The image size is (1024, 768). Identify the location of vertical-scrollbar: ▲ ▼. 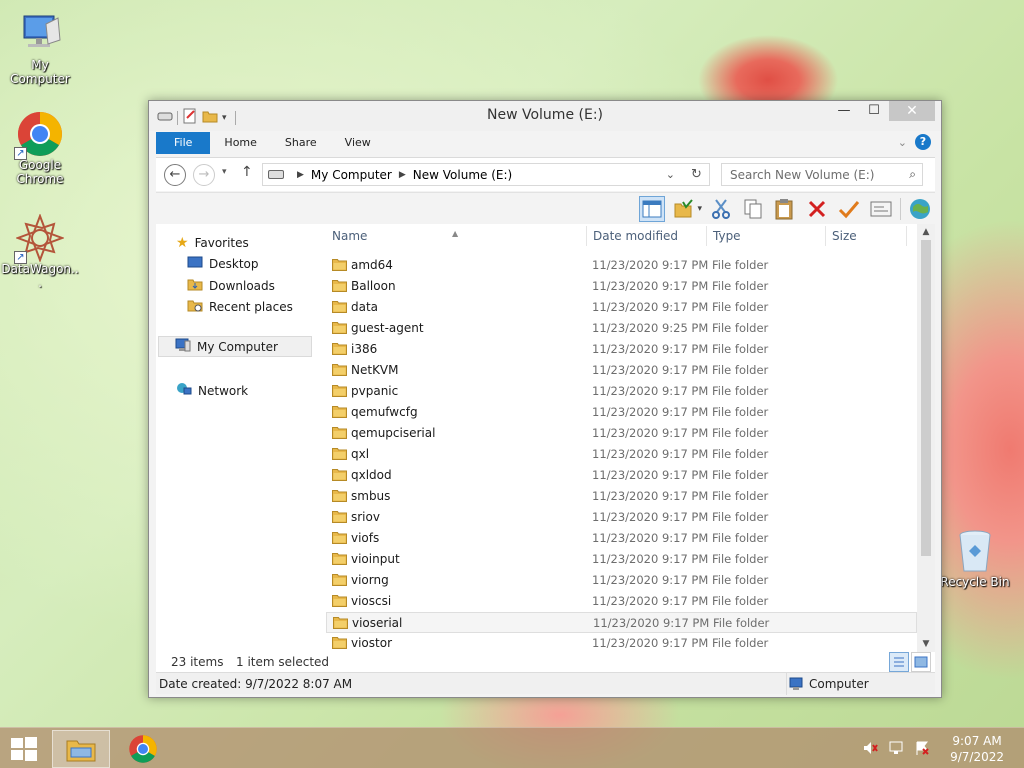
(926, 438).